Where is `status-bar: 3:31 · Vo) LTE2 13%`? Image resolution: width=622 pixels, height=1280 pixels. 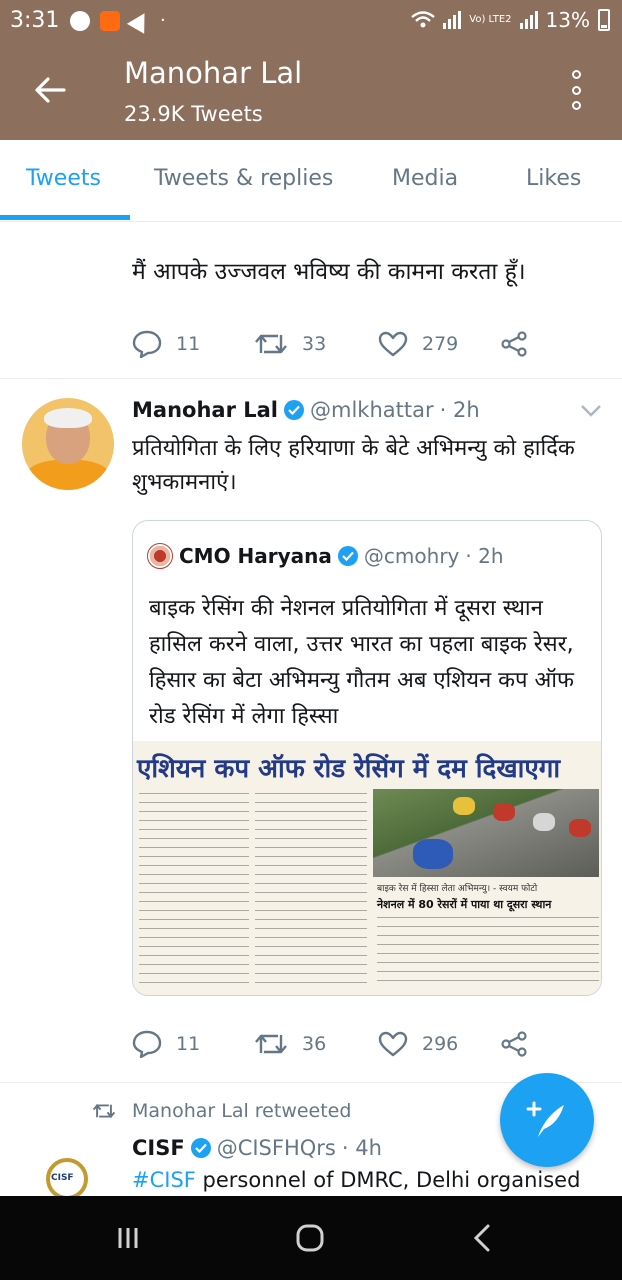 status-bar: 3:31 · Vo) LTE2 13% is located at coordinates (311, 22).